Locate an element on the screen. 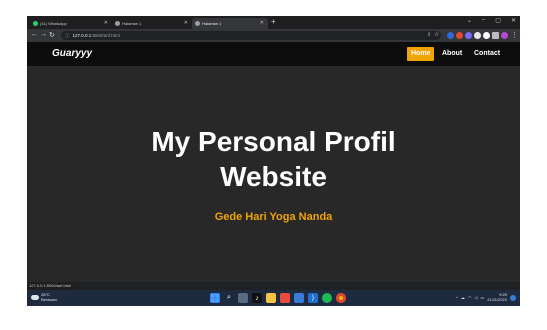  search-icon: ⌕ is located at coordinates (229, 298).